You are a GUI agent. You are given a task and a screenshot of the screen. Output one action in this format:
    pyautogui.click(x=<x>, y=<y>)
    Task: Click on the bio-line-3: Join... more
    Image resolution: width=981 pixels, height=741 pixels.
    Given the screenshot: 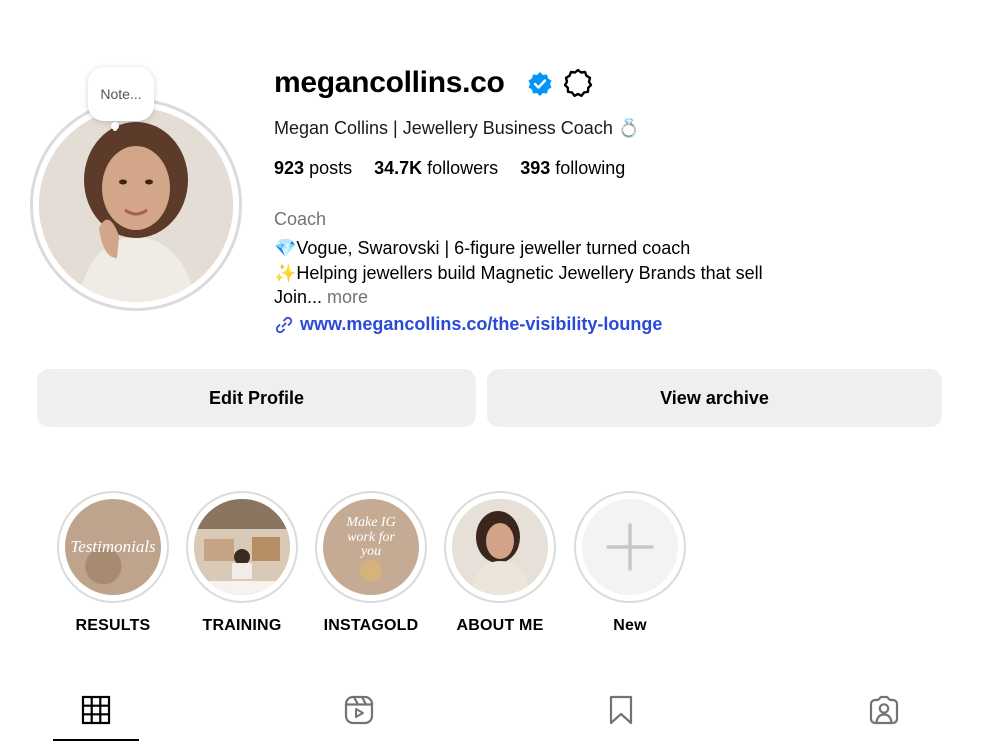 What is the action you would take?
    pyautogui.click(x=321, y=297)
    